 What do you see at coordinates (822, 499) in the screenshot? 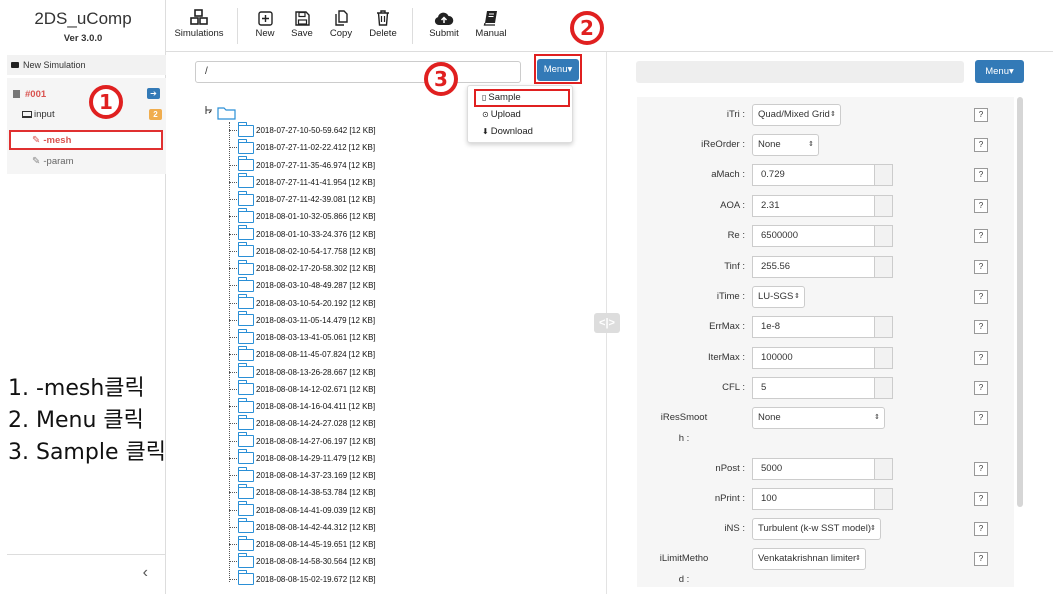
I see `param-input: 100` at bounding box center [822, 499].